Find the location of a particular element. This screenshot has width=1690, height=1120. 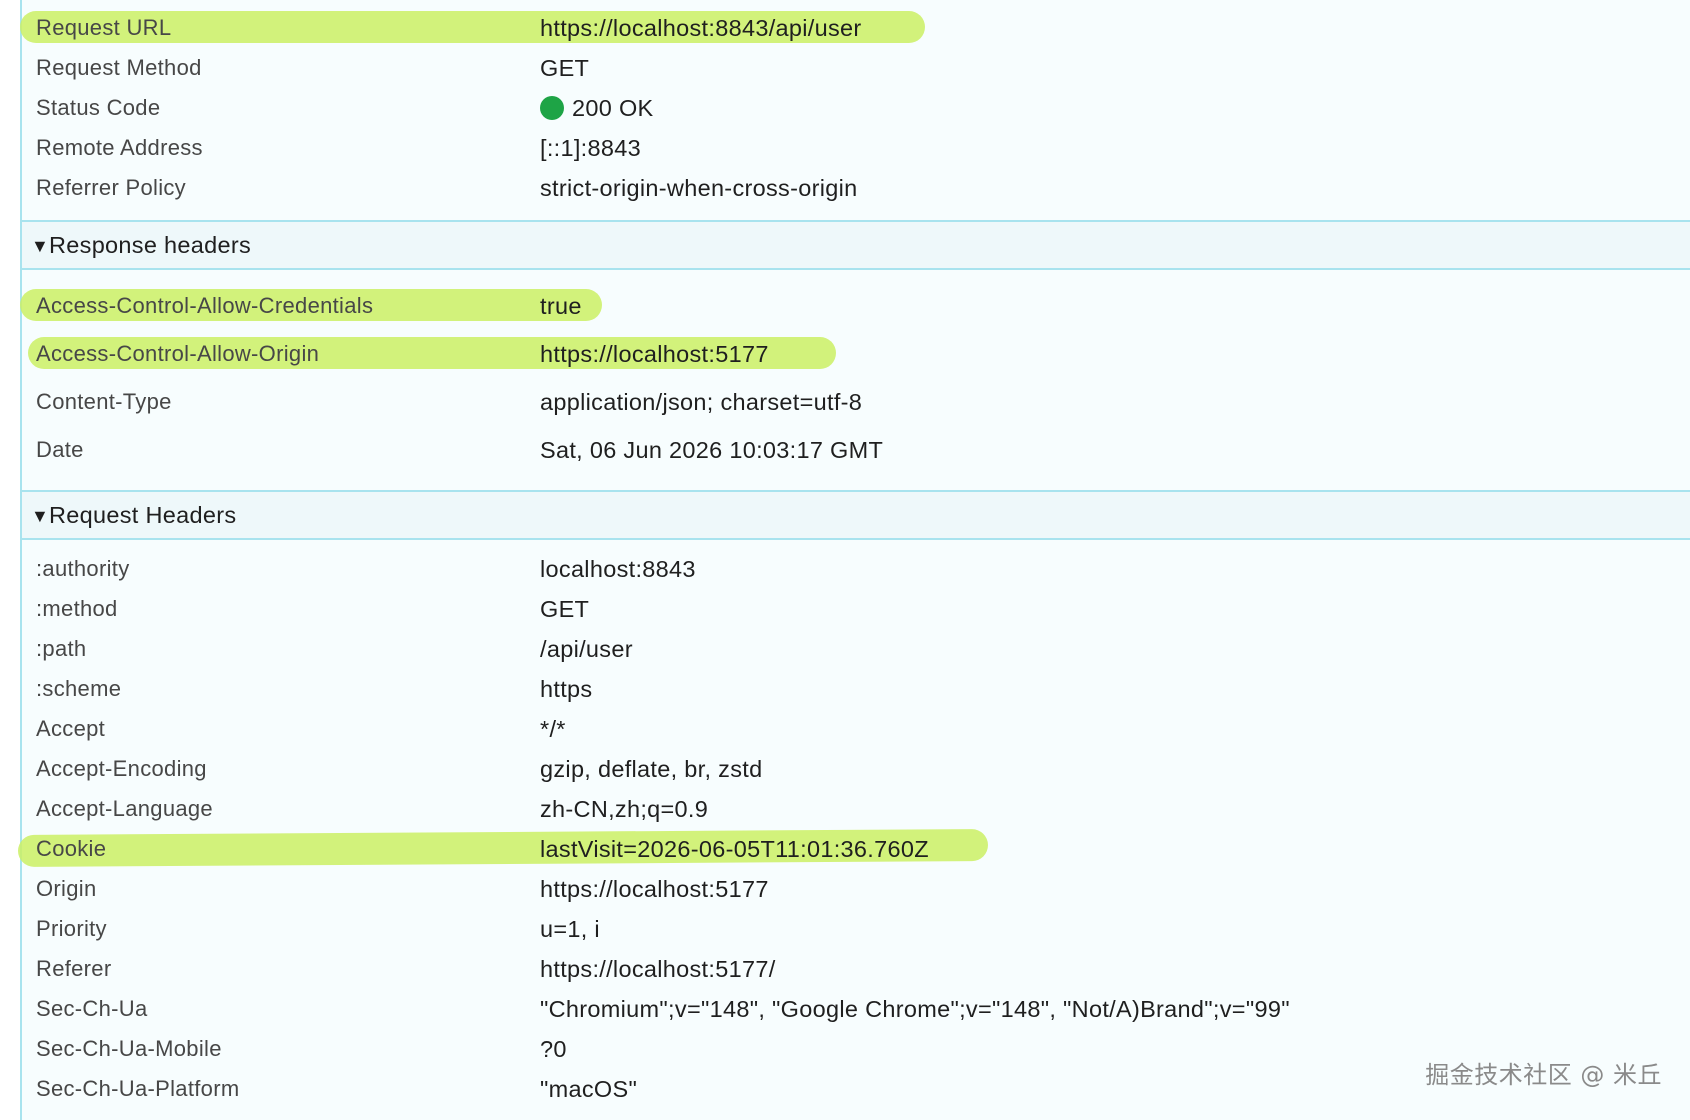

header-row-status-code: Status Code 200 OK is located at coordinates (856, 110).